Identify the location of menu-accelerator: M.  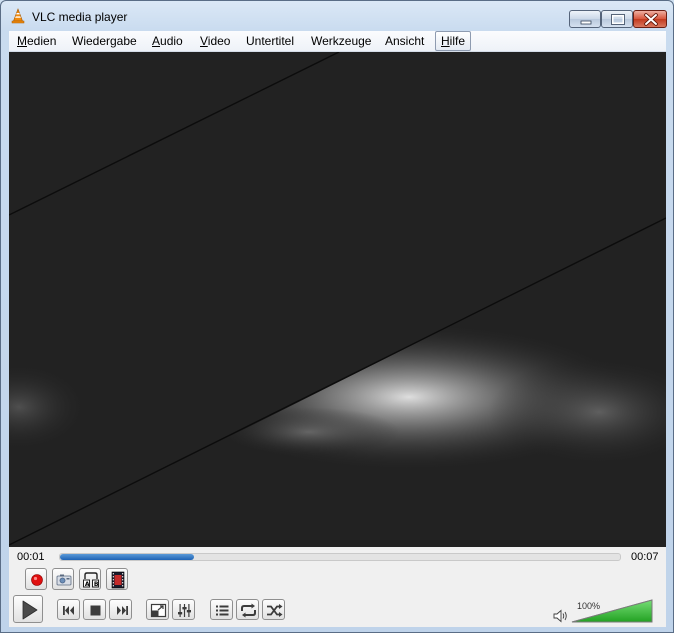
(22, 41).